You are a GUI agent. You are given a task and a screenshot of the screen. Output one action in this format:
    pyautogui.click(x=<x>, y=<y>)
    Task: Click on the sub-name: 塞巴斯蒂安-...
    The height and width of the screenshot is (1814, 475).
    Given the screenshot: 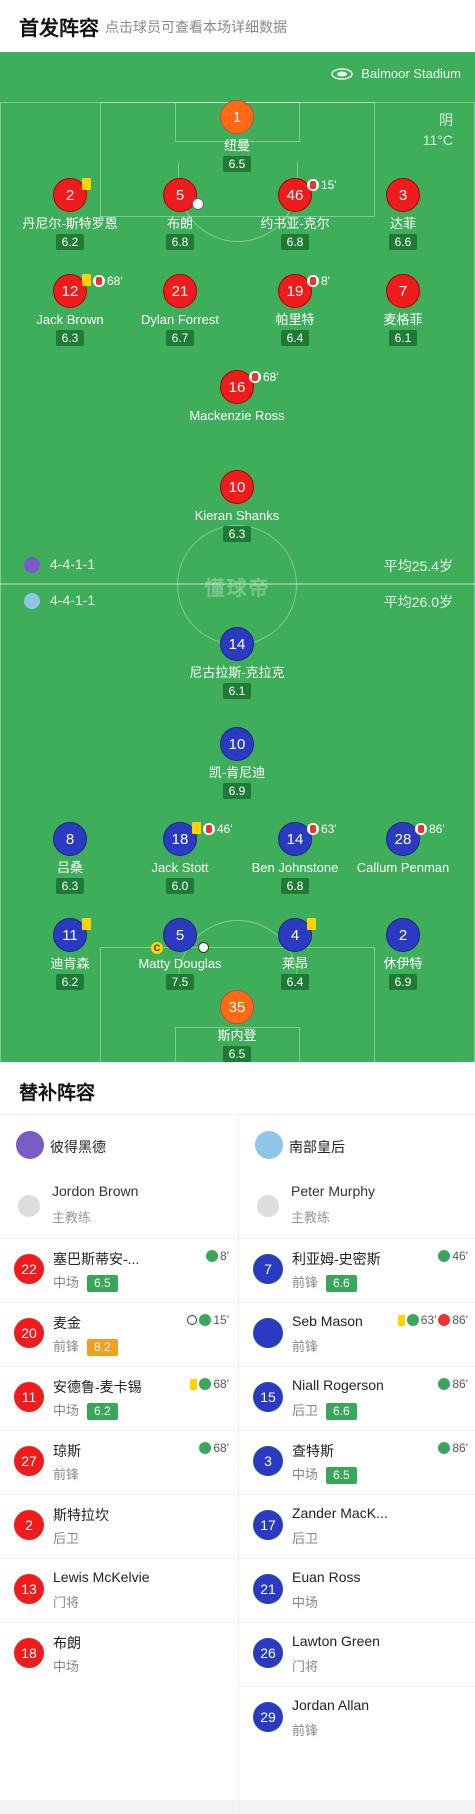 What is the action you would take?
    pyautogui.click(x=96, y=1259)
    